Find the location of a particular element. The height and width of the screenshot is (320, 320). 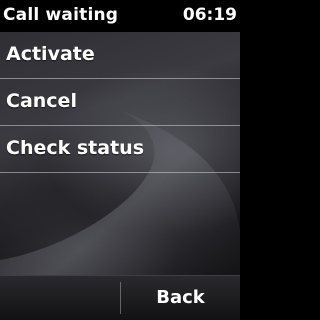

back-button: Back is located at coordinates (180, 298).